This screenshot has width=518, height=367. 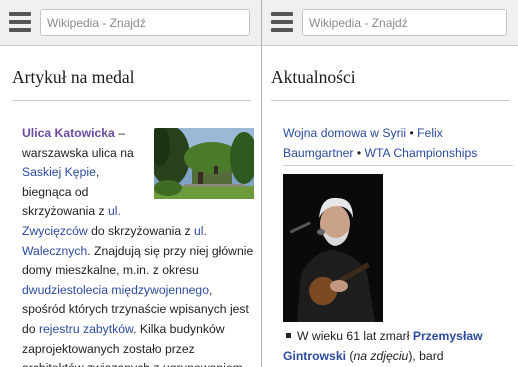 I want to click on article-photo, so click(x=204, y=163).